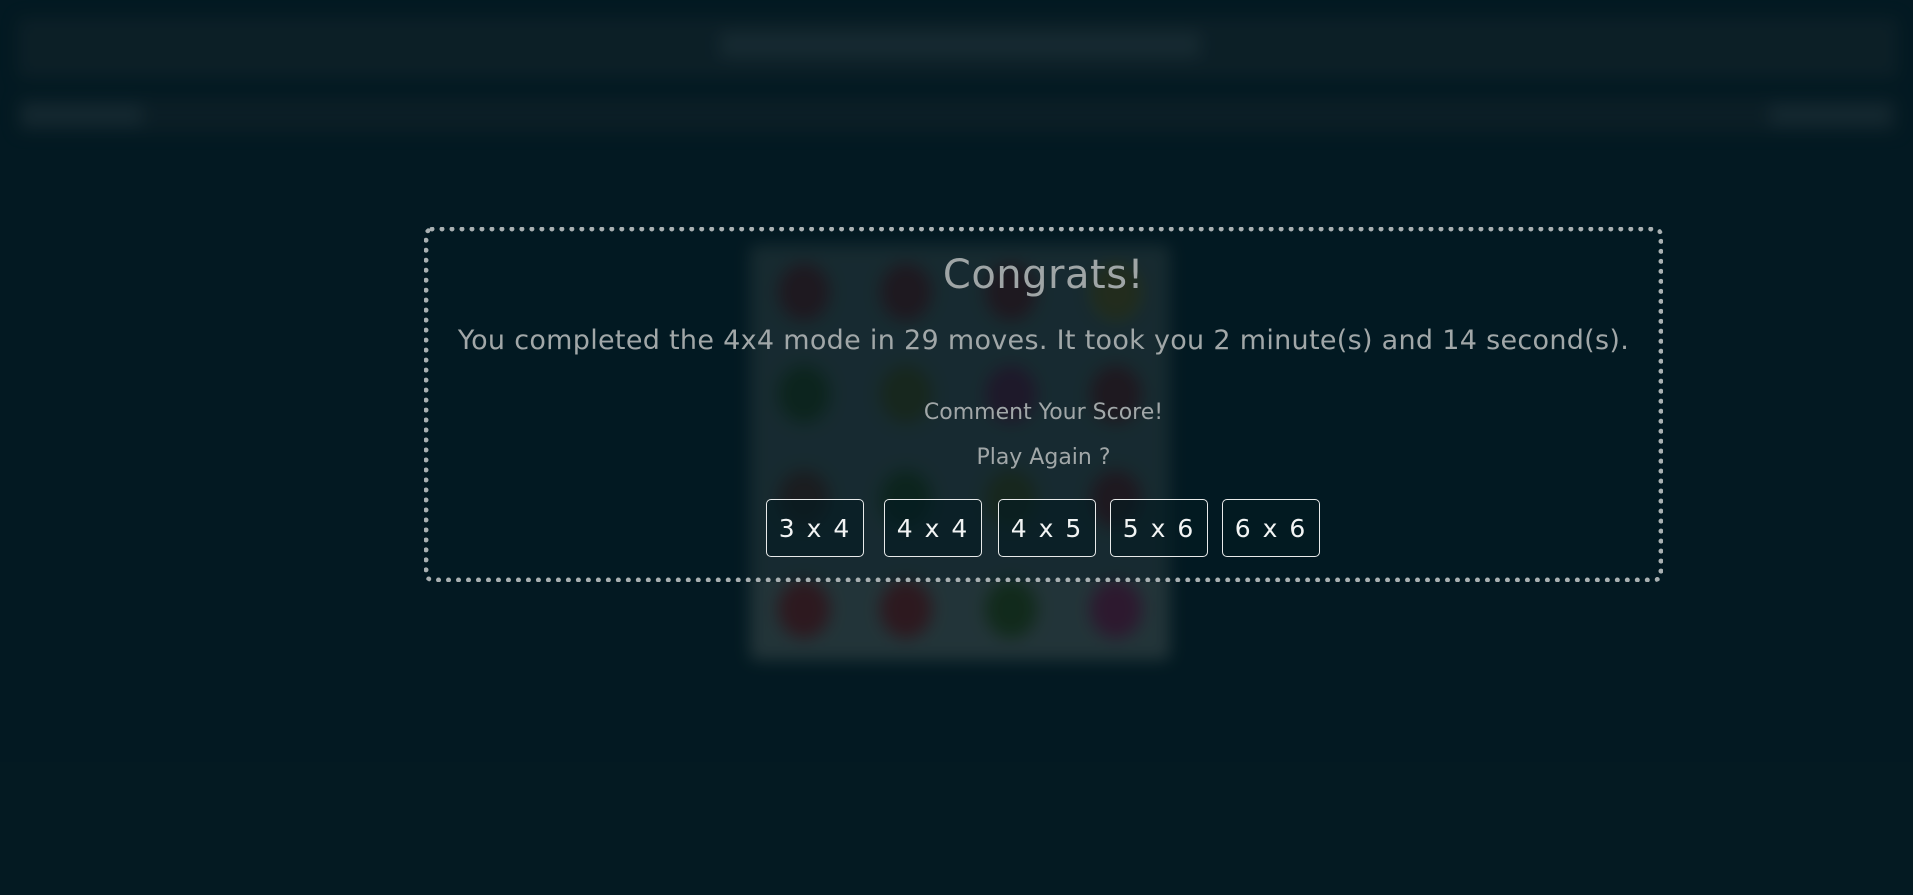 Image resolution: width=1913 pixels, height=895 pixels. What do you see at coordinates (1047, 528) in the screenshot?
I see `mode-button-4x5: 4 x 5` at bounding box center [1047, 528].